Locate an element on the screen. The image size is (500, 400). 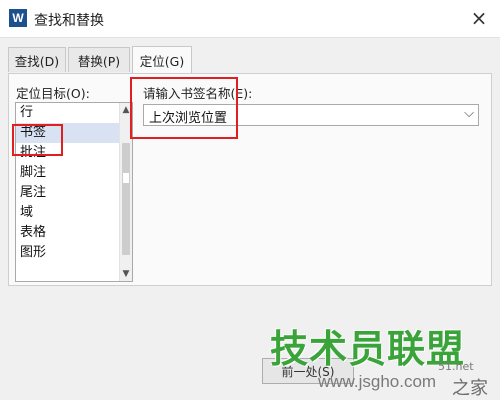
list-item: 表格 is located at coordinates (74, 233).